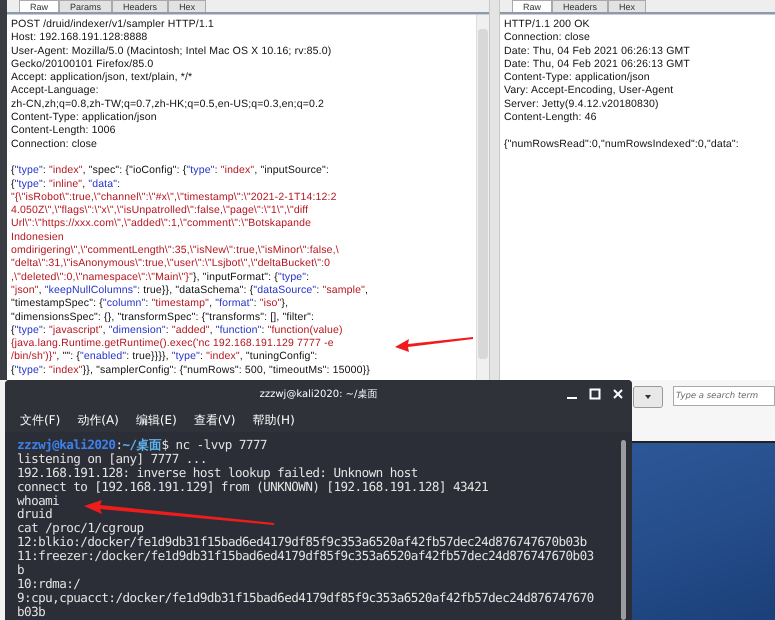 Image resolution: width=775 pixels, height=620 pixels. I want to click on body-line: 4.050Z\",\"flags\":\"x\",\"isUnpatrolled\":false,\"page\":\"1\",\"diff, so click(159, 211).